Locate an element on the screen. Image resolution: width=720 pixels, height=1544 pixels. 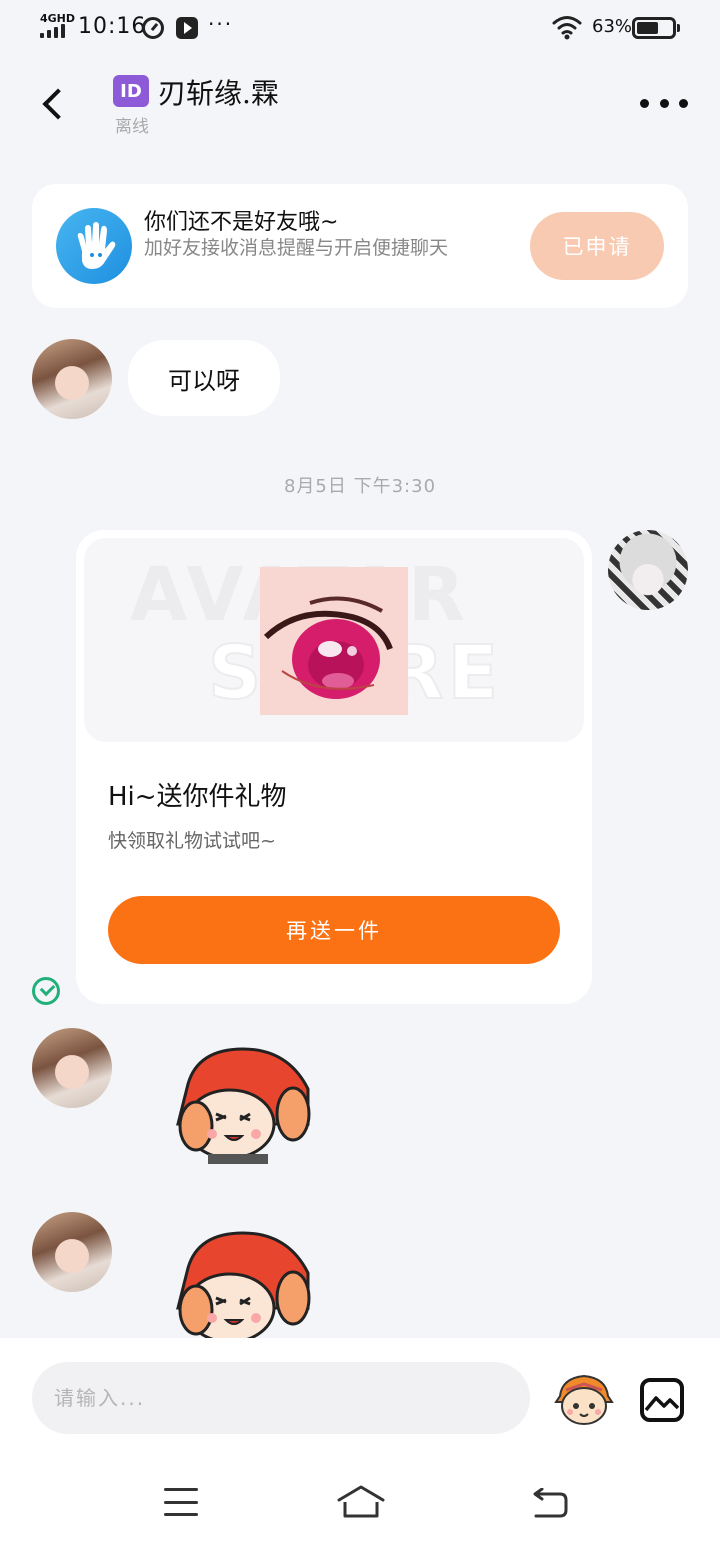
more-dots-icon is located at coordinates (644, 103).